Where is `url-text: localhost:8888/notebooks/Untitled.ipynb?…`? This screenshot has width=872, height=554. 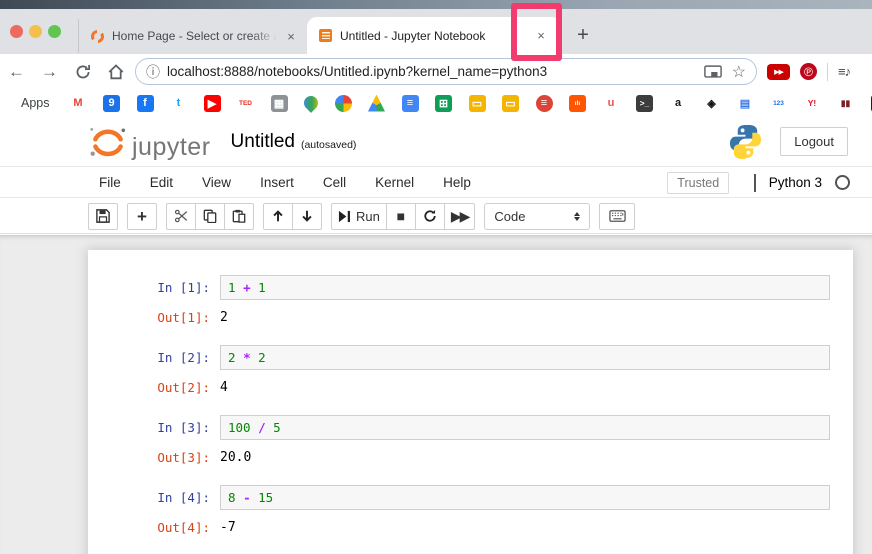 url-text: localhost:8888/notebooks/Untitled.ipynb?… is located at coordinates (430, 71).